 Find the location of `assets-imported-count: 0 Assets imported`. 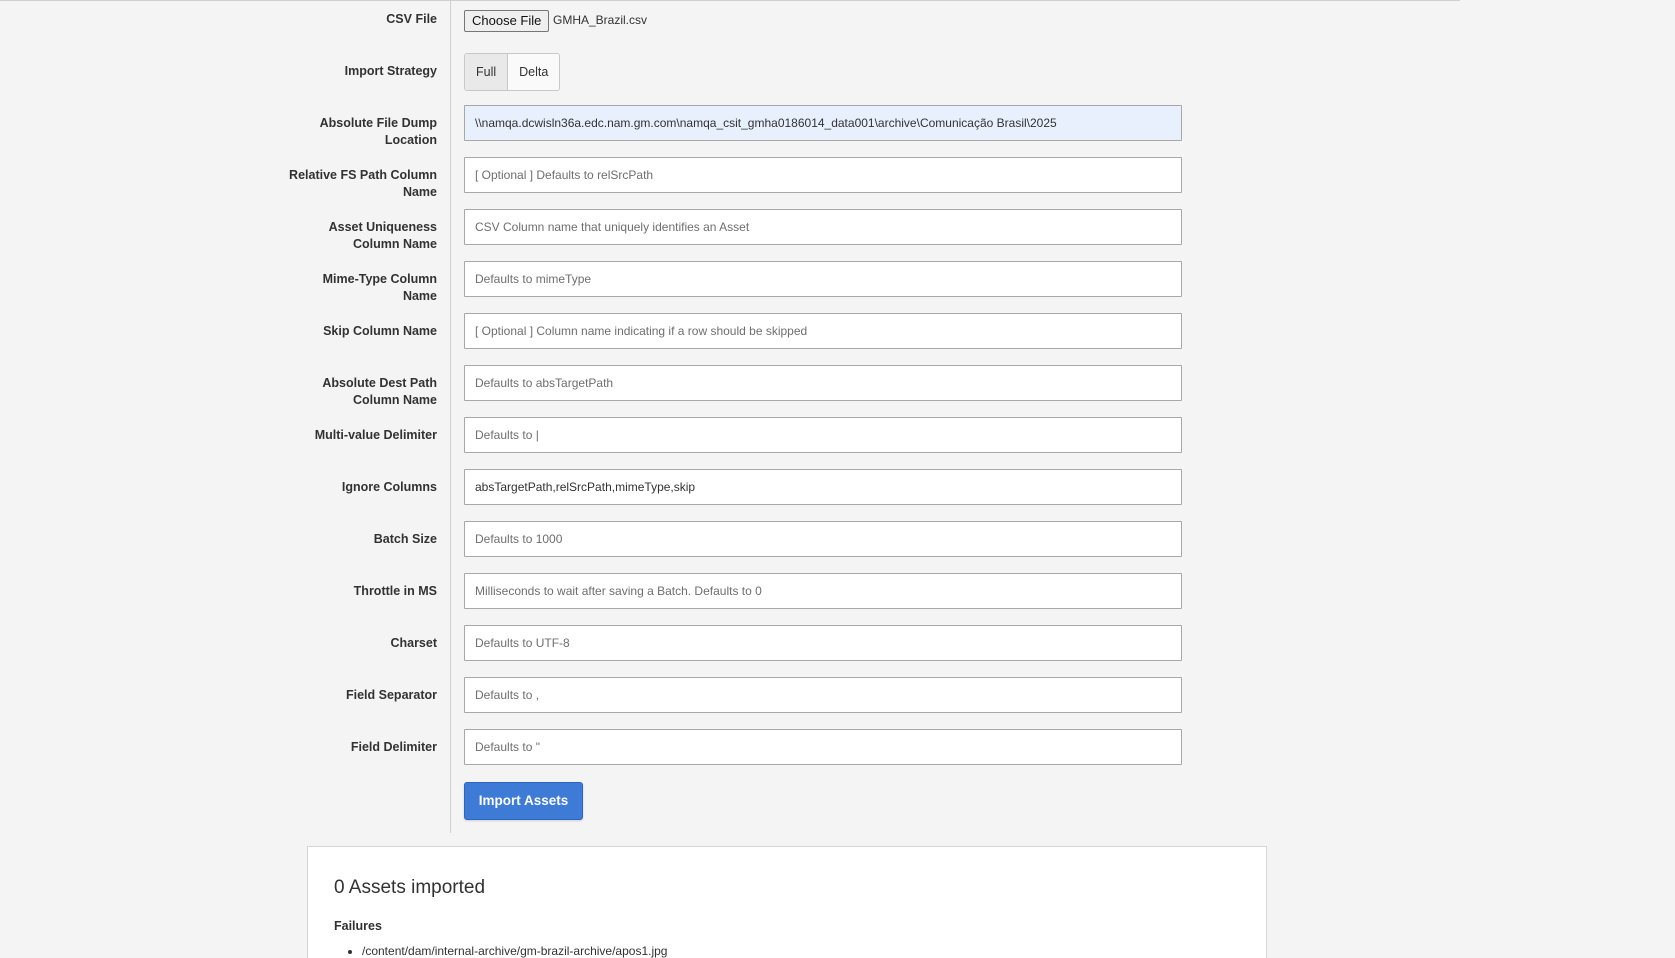

assets-imported-count: 0 Assets imported is located at coordinates (410, 887).